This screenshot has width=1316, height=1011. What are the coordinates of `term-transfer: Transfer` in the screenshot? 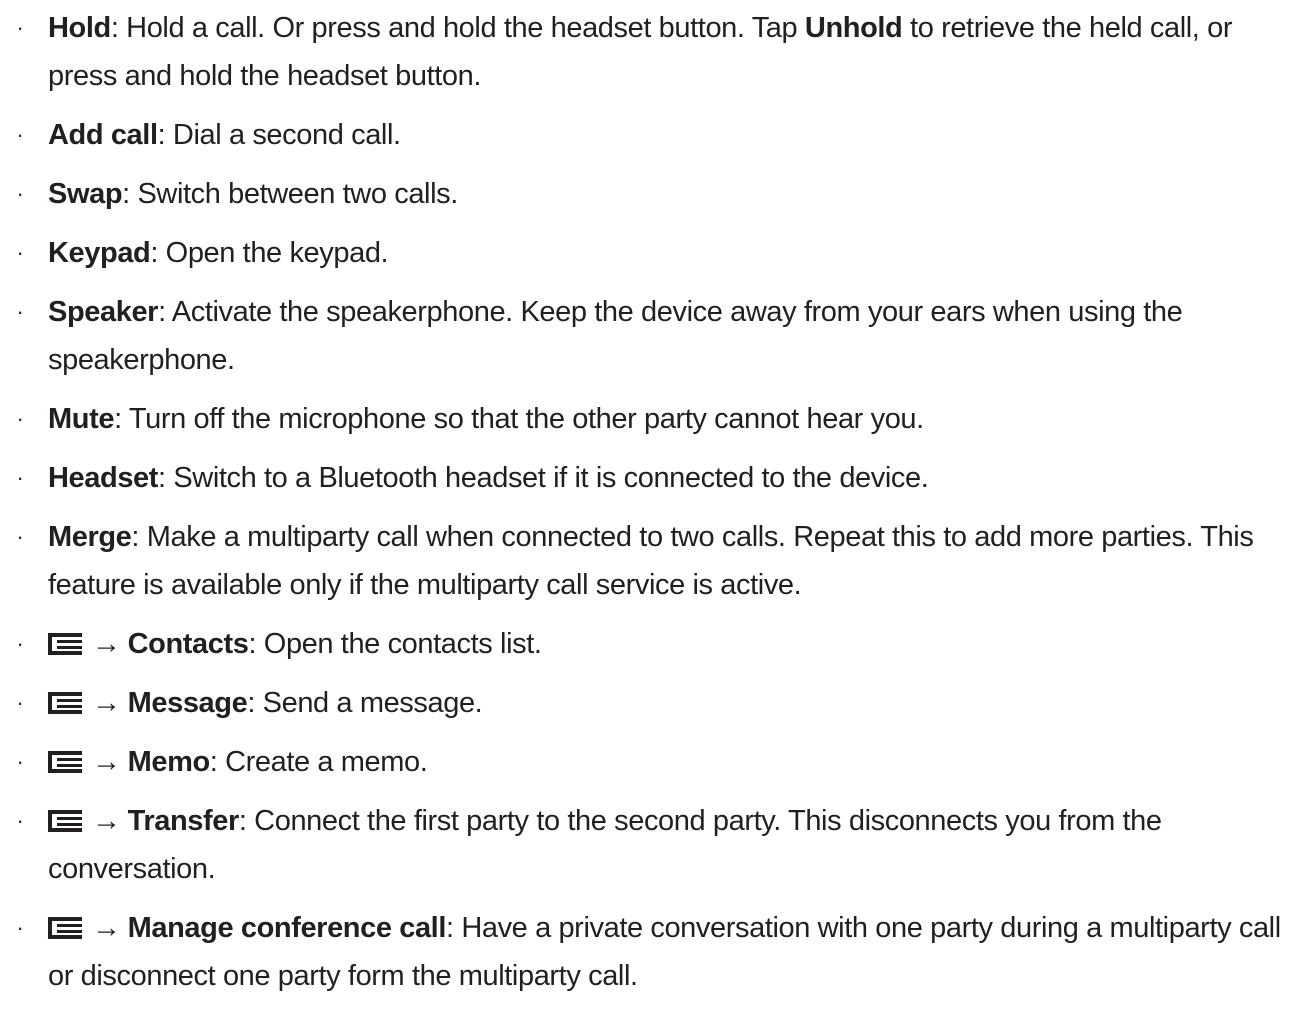 It's located at (183, 821).